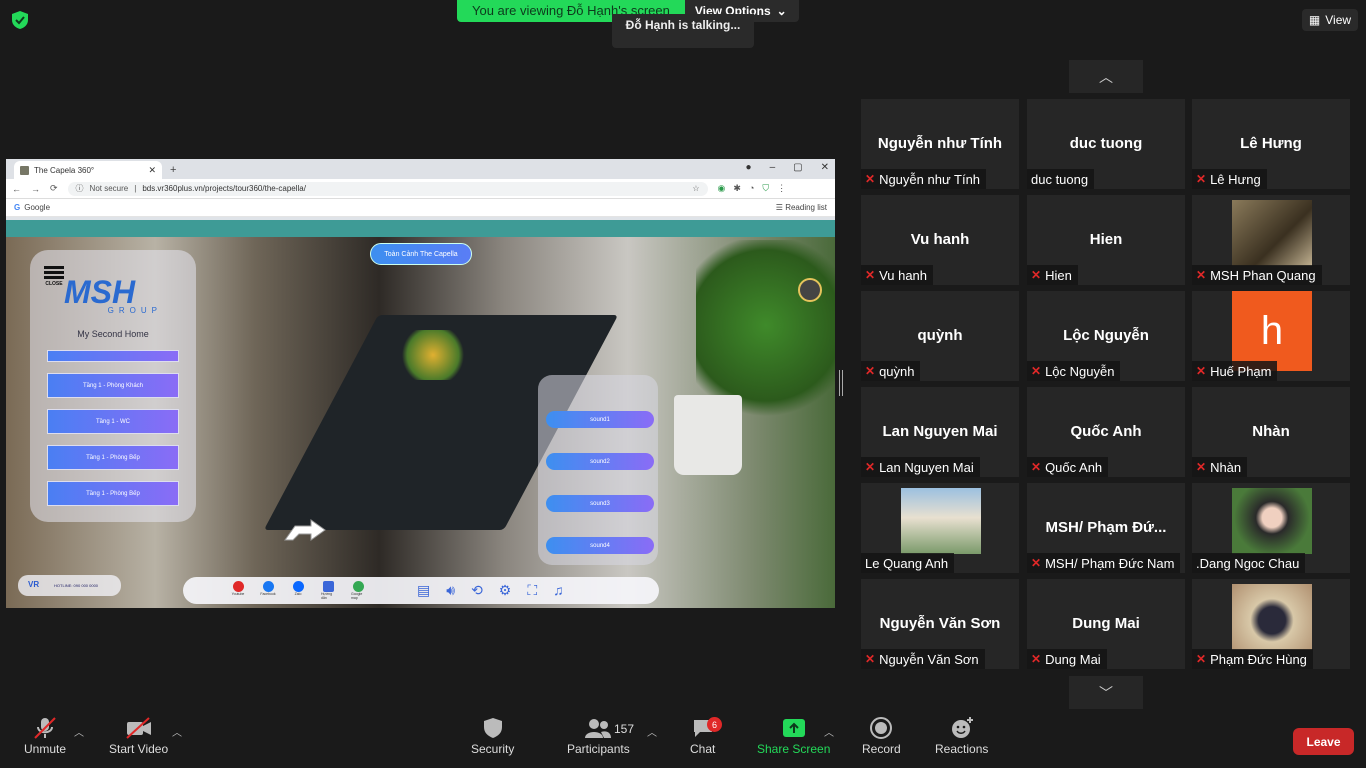 The width and height of the screenshot is (1366, 768). I want to click on hamburger-close-button: CLOSE, so click(54, 276).